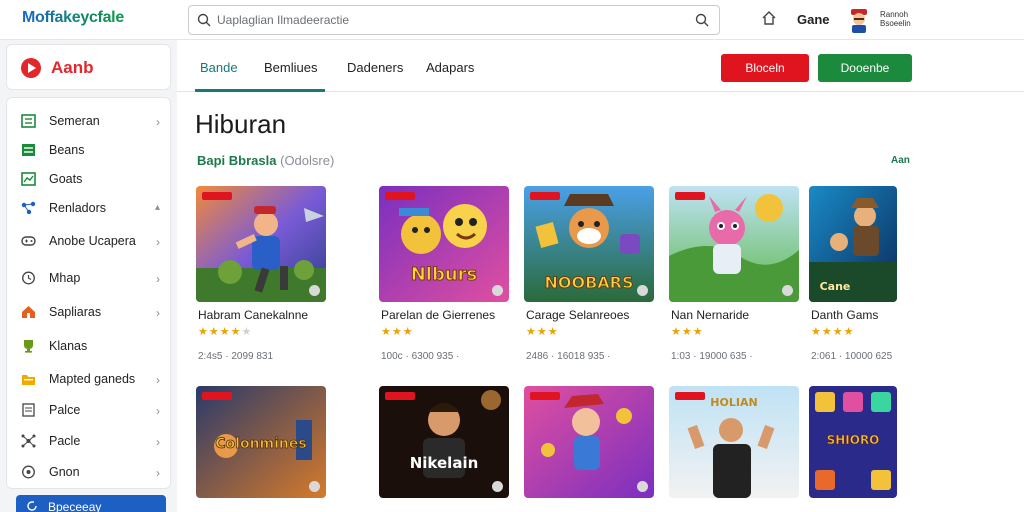  What do you see at coordinates (89, 208) in the screenshot?
I see `sidebar-item-renladors: Renladors ▴` at bounding box center [89, 208].